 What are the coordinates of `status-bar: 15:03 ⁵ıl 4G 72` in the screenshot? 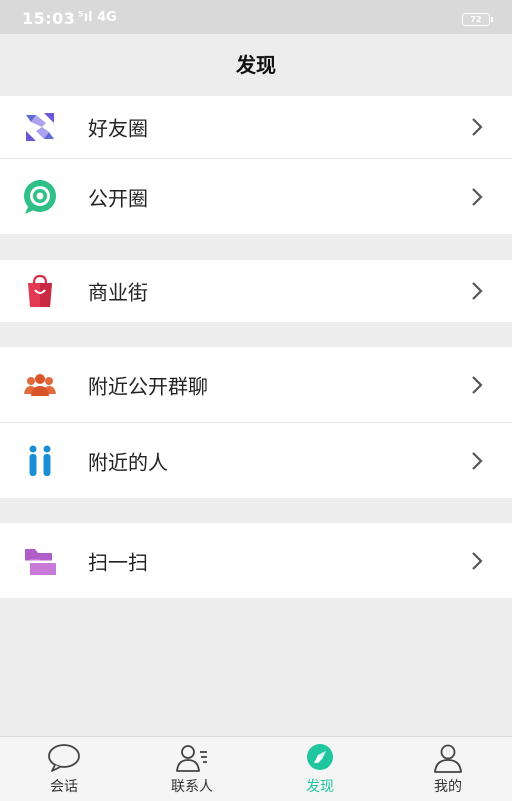 It's located at (256, 17).